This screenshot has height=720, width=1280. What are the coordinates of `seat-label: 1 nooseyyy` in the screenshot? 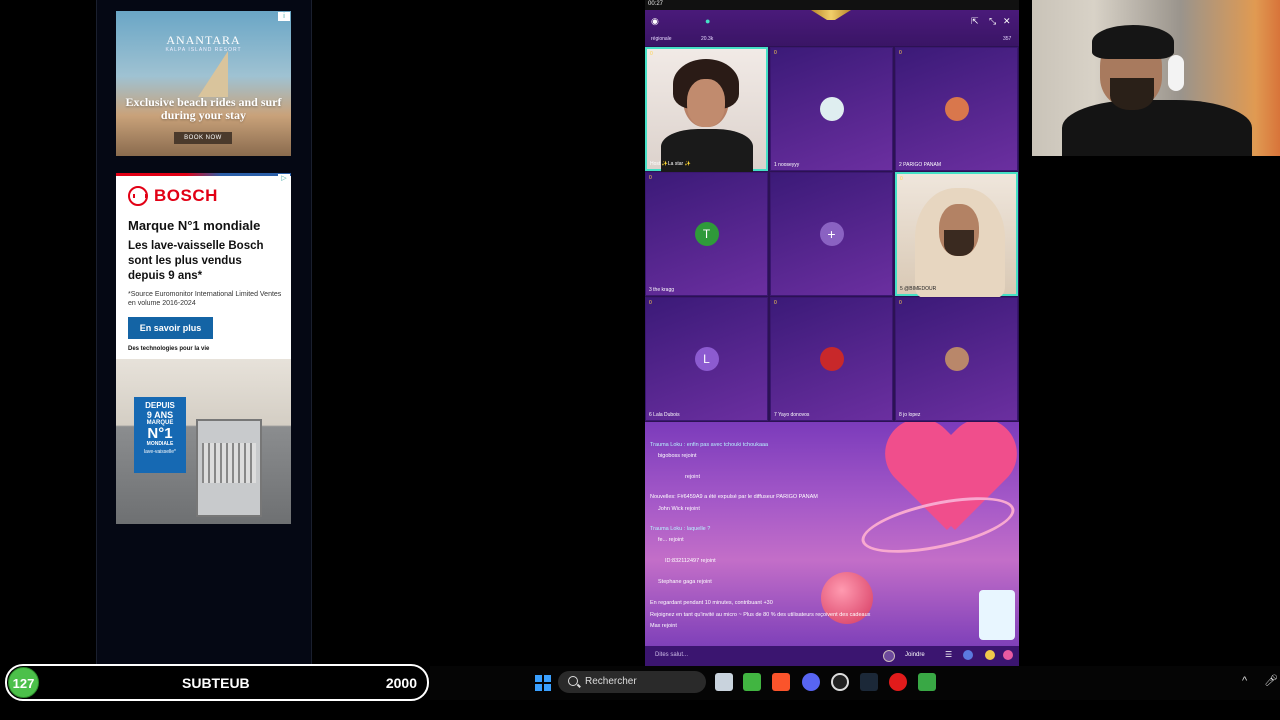 It's located at (787, 165).